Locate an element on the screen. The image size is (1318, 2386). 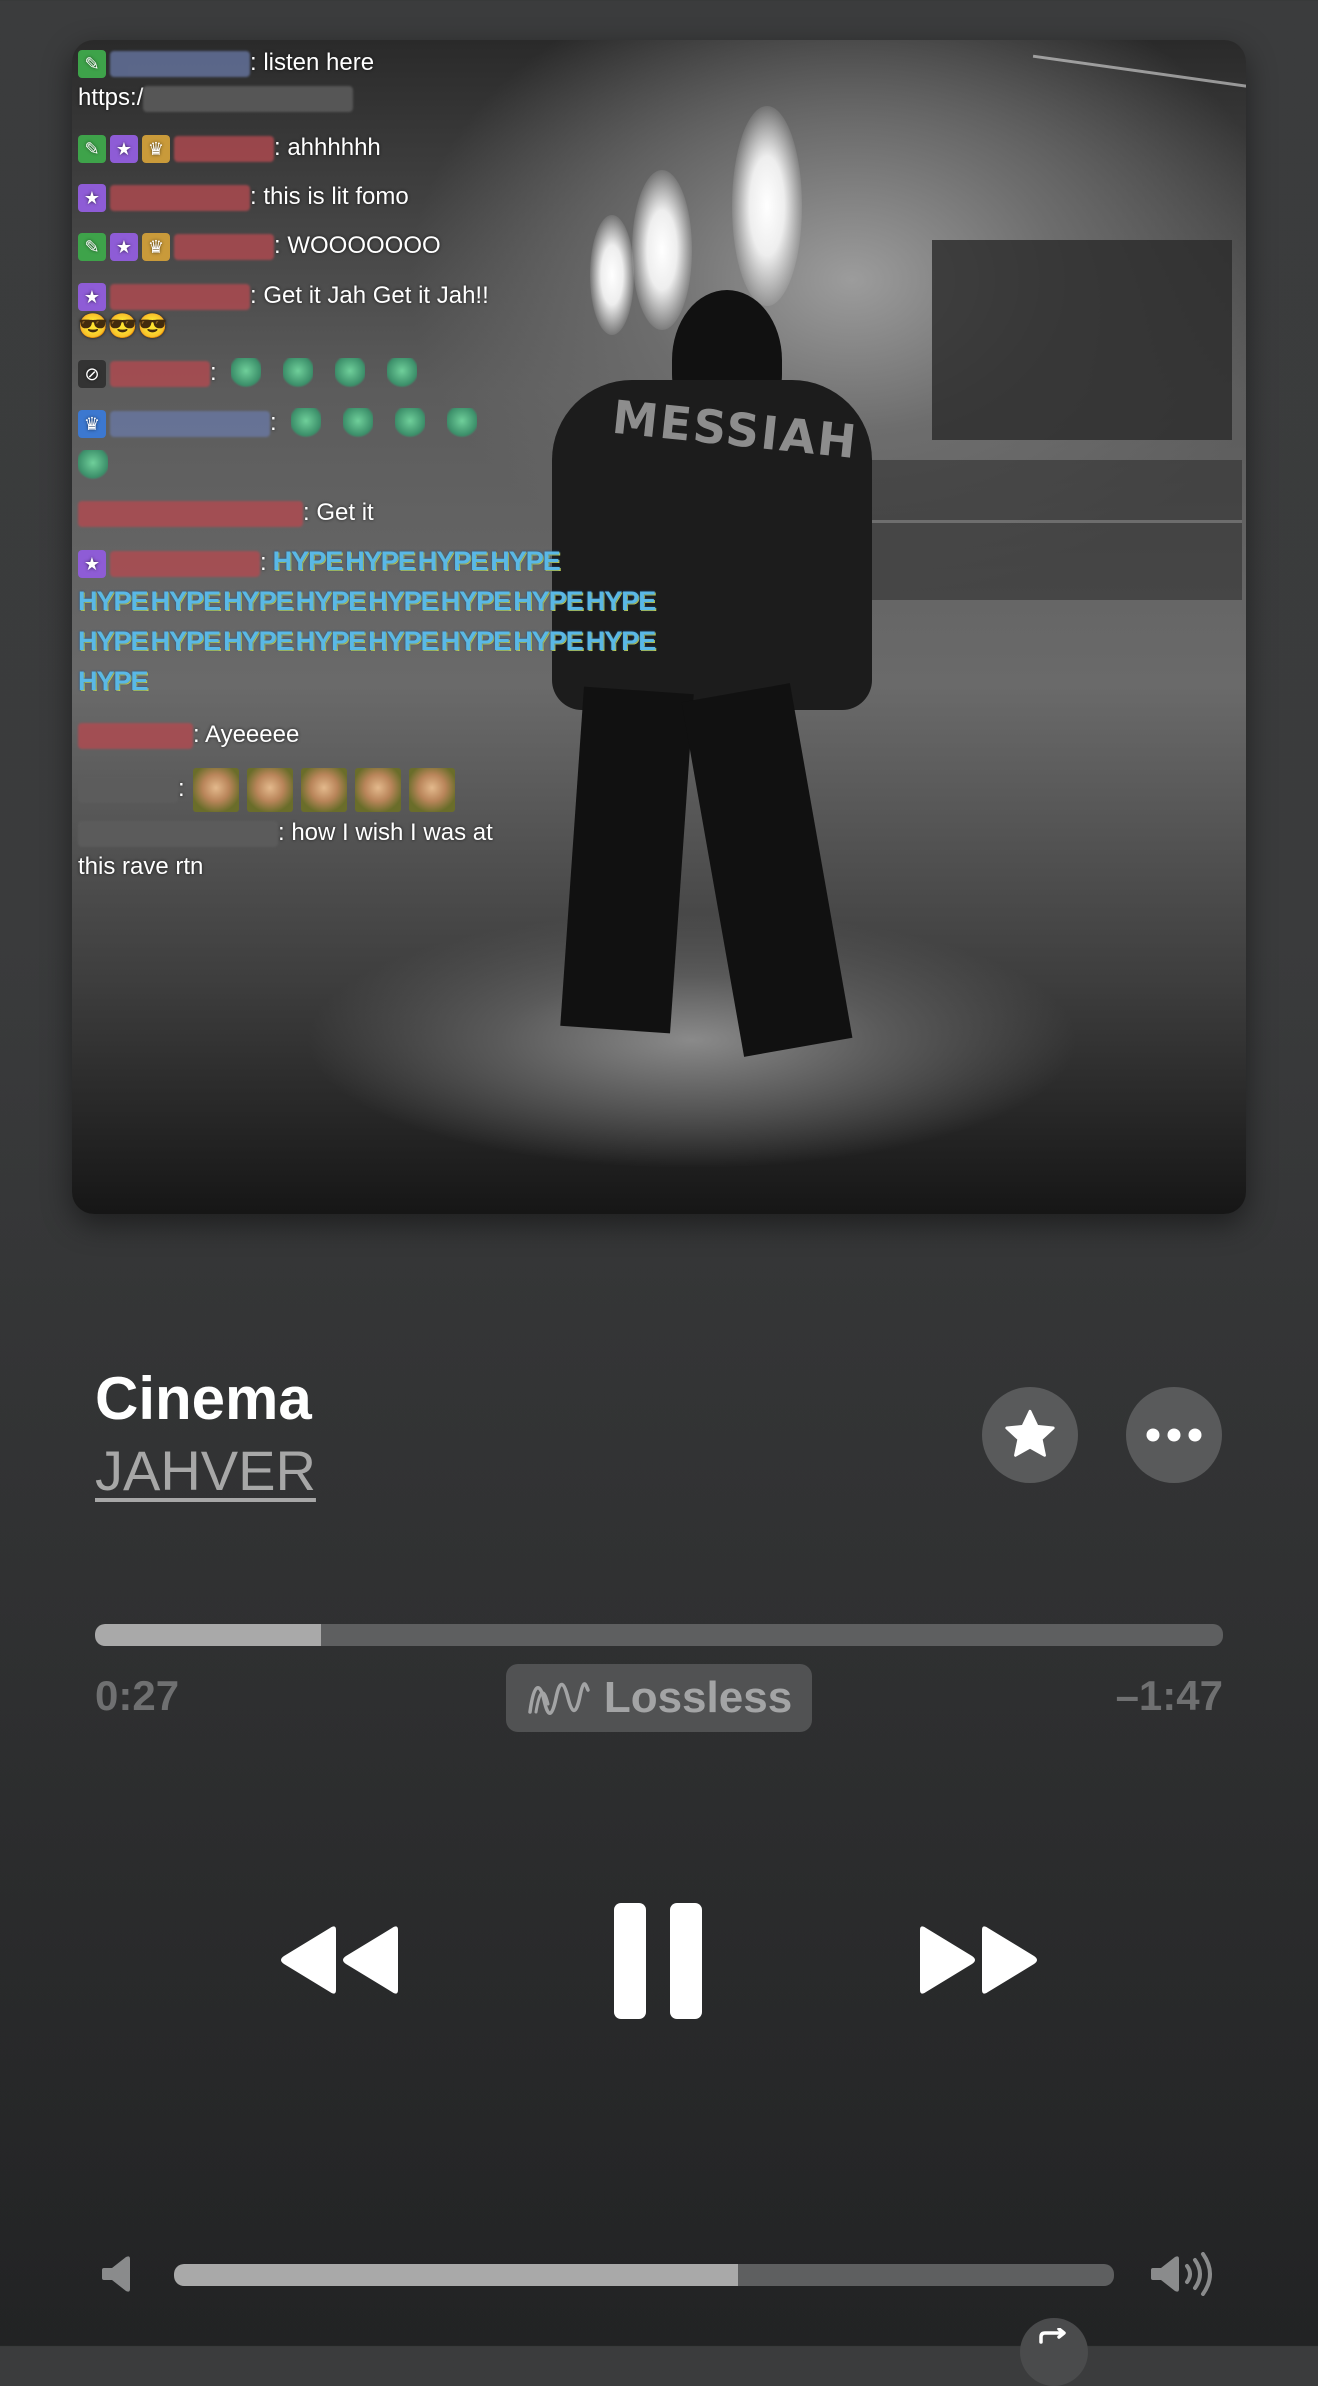
chat-text: this rave rtn is located at coordinates (141, 866).